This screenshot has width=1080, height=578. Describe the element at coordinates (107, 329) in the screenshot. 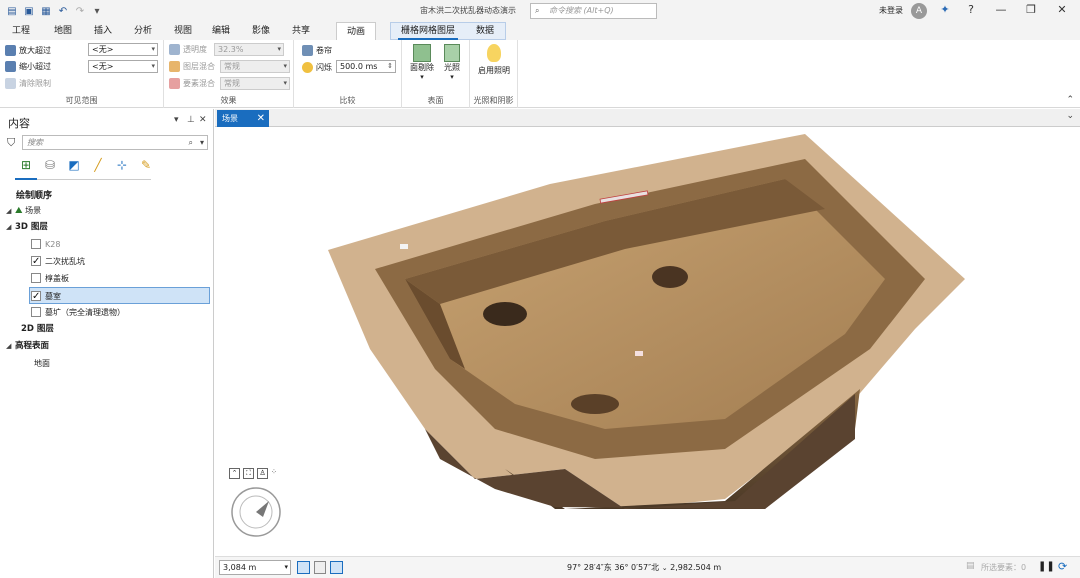

I see `tree-item-2d-layers: 2D 图层` at that location.